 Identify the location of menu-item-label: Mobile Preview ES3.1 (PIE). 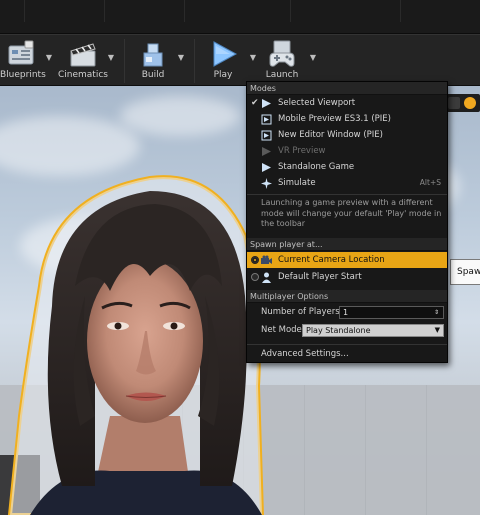
(334, 119).